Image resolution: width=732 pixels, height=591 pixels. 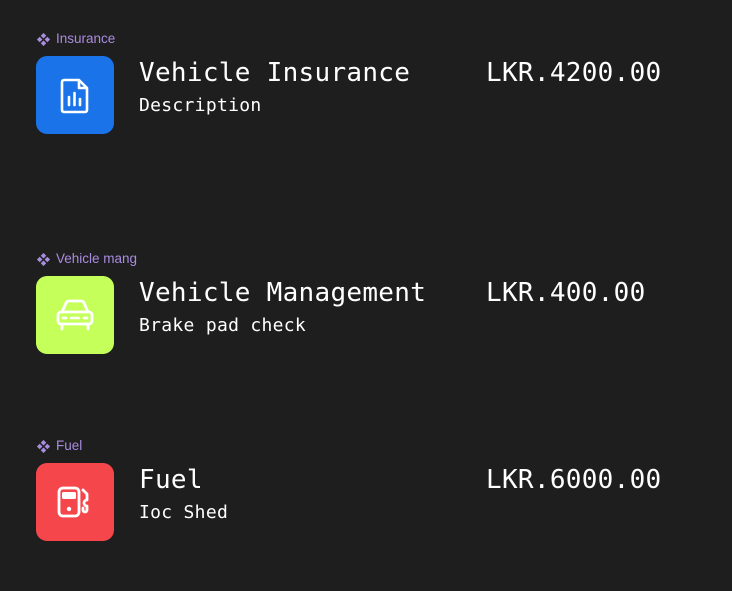 I want to click on component-label: Fuel, so click(x=59, y=446).